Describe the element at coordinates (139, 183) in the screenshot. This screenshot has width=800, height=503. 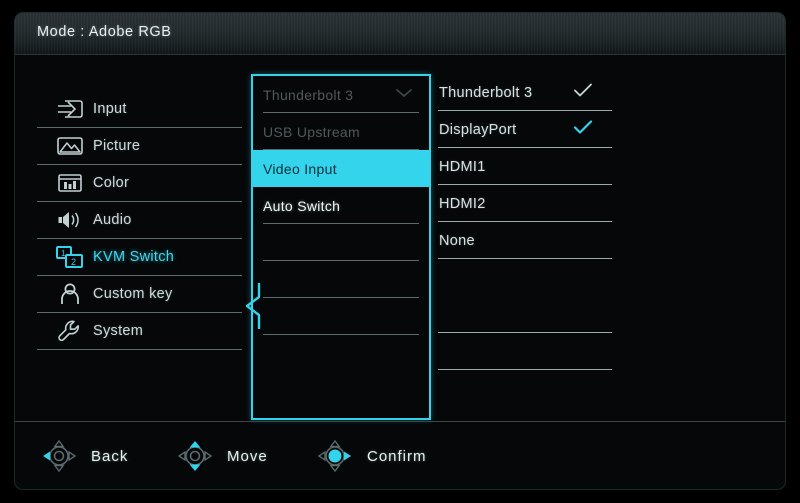
I see `sidebar-item-color: Color` at that location.